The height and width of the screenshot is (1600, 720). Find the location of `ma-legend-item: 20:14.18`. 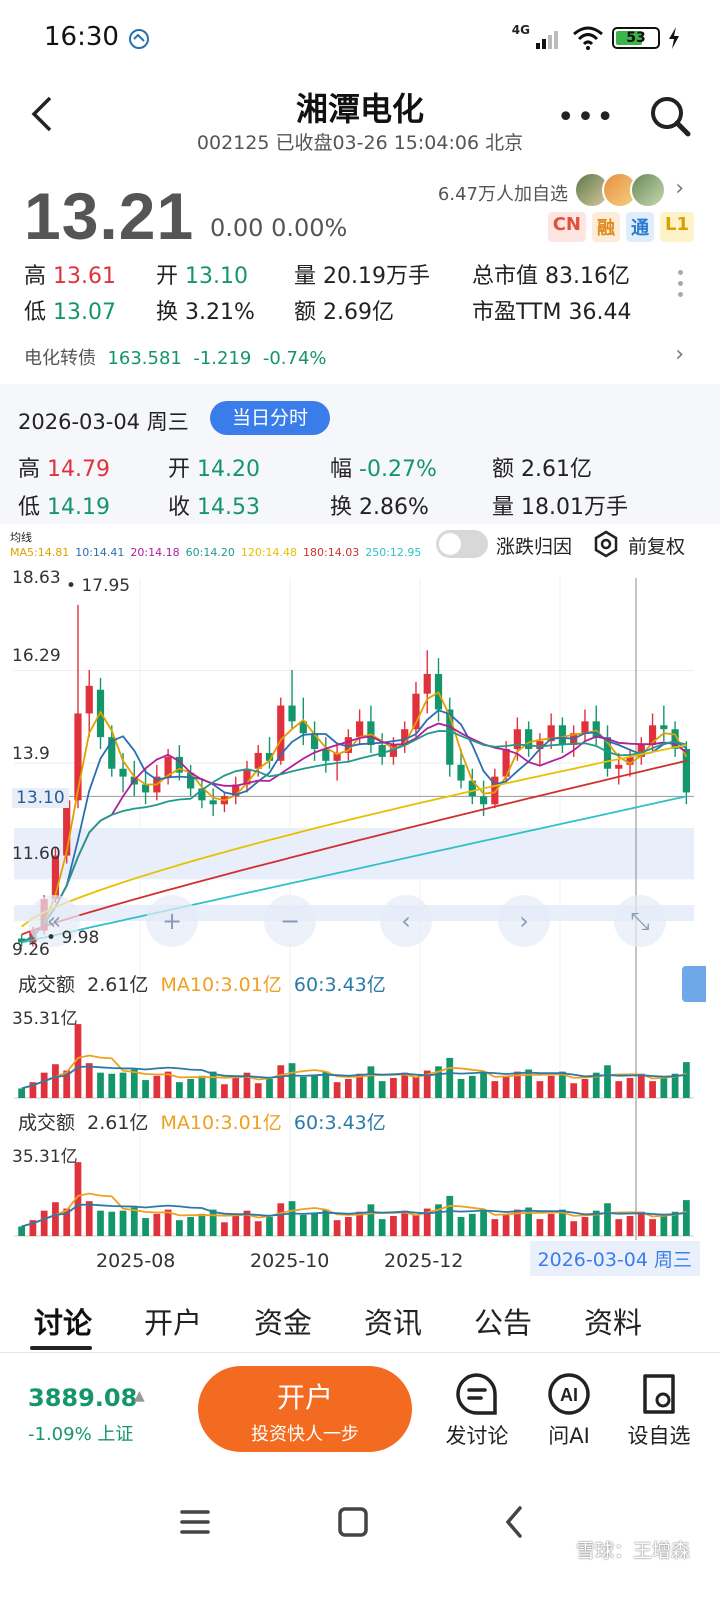

ma-legend-item: 20:14.18 is located at coordinates (155, 552).